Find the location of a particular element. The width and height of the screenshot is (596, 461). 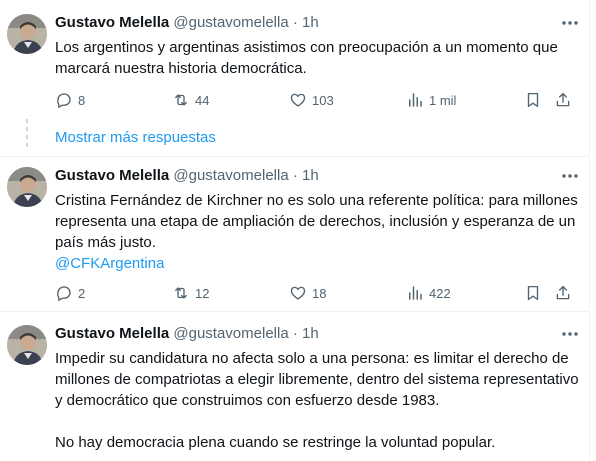

views-count: 422 is located at coordinates (440, 293).